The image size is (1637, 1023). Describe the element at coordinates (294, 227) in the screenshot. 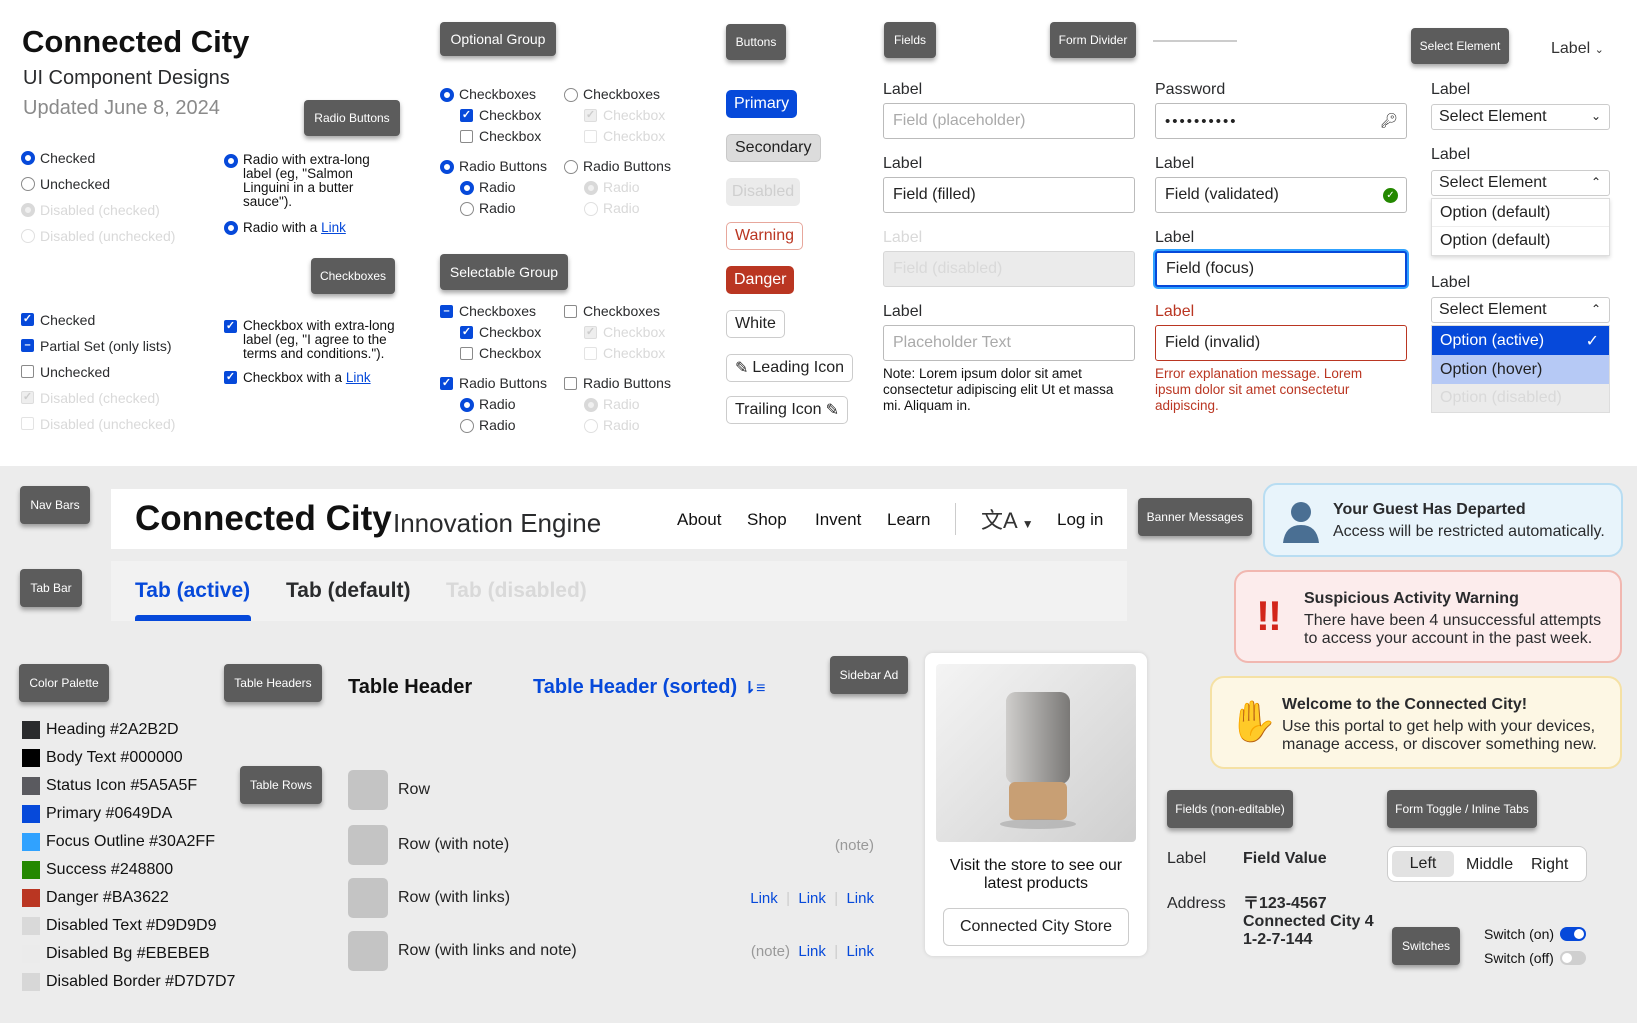

I see `radio-link-row: Radio with a Link` at that location.